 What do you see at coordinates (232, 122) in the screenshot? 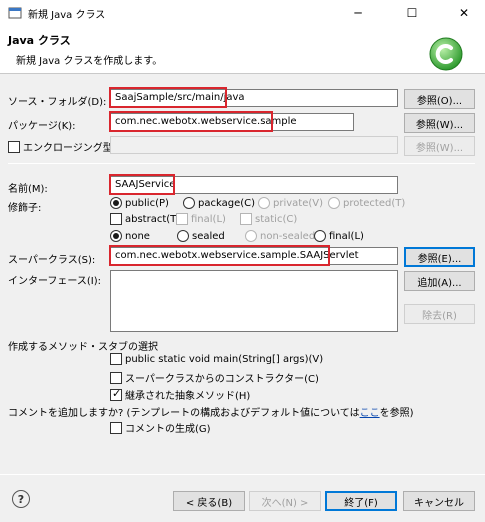
I see `package-input: com.nec.webotx.webservice.sample` at bounding box center [232, 122].